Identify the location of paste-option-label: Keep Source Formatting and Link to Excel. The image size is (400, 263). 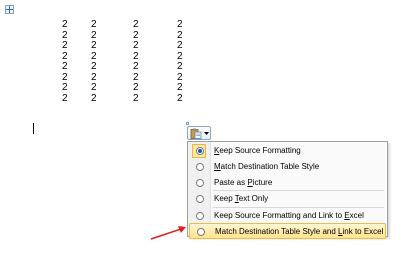
(289, 215).